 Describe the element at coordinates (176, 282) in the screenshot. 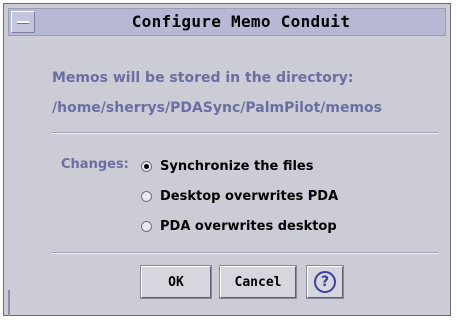

I see `ok-button: OK` at that location.